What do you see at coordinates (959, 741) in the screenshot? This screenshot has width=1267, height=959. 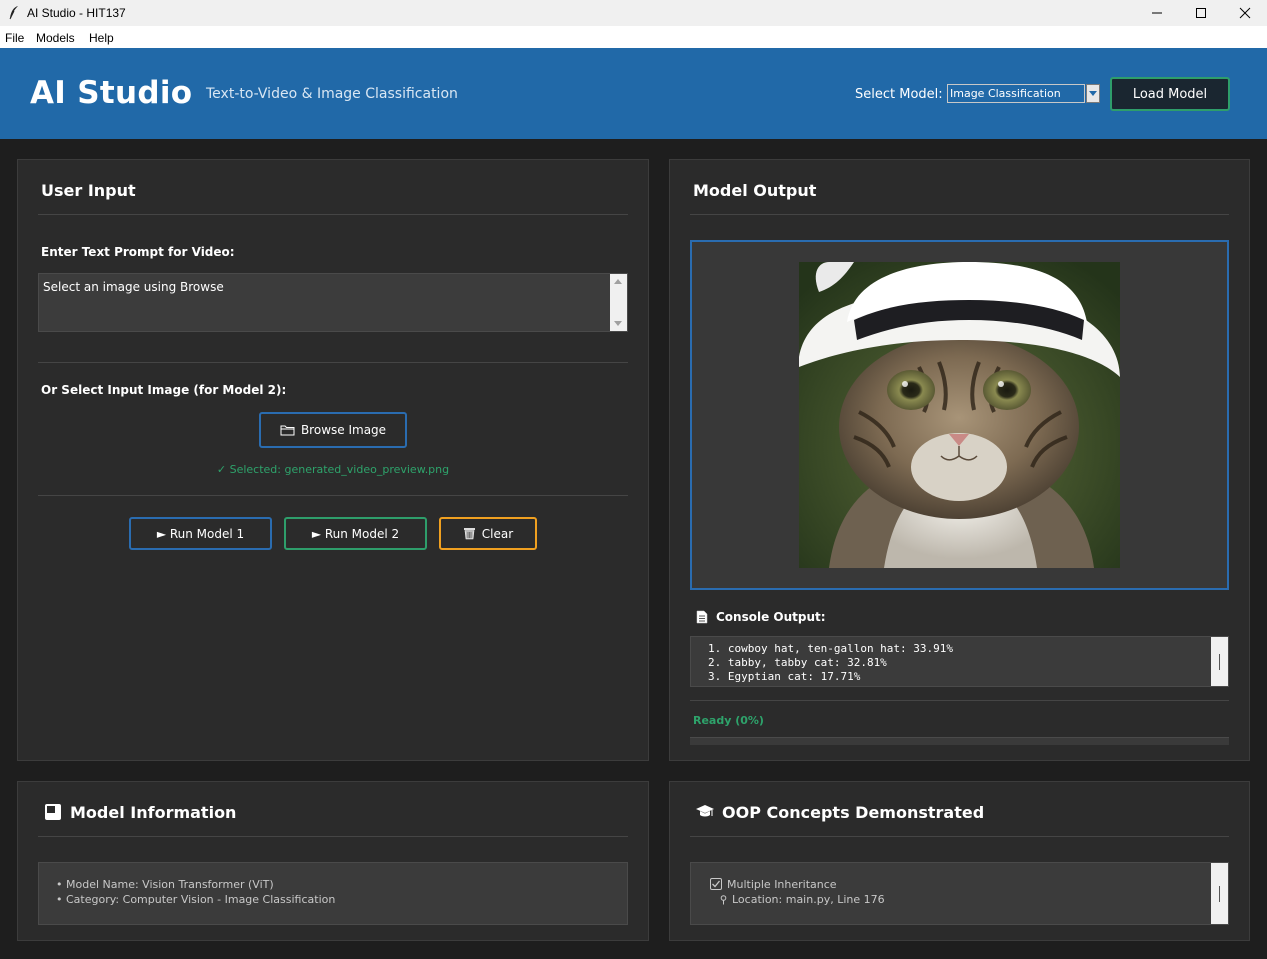 I see `progress-bar` at bounding box center [959, 741].